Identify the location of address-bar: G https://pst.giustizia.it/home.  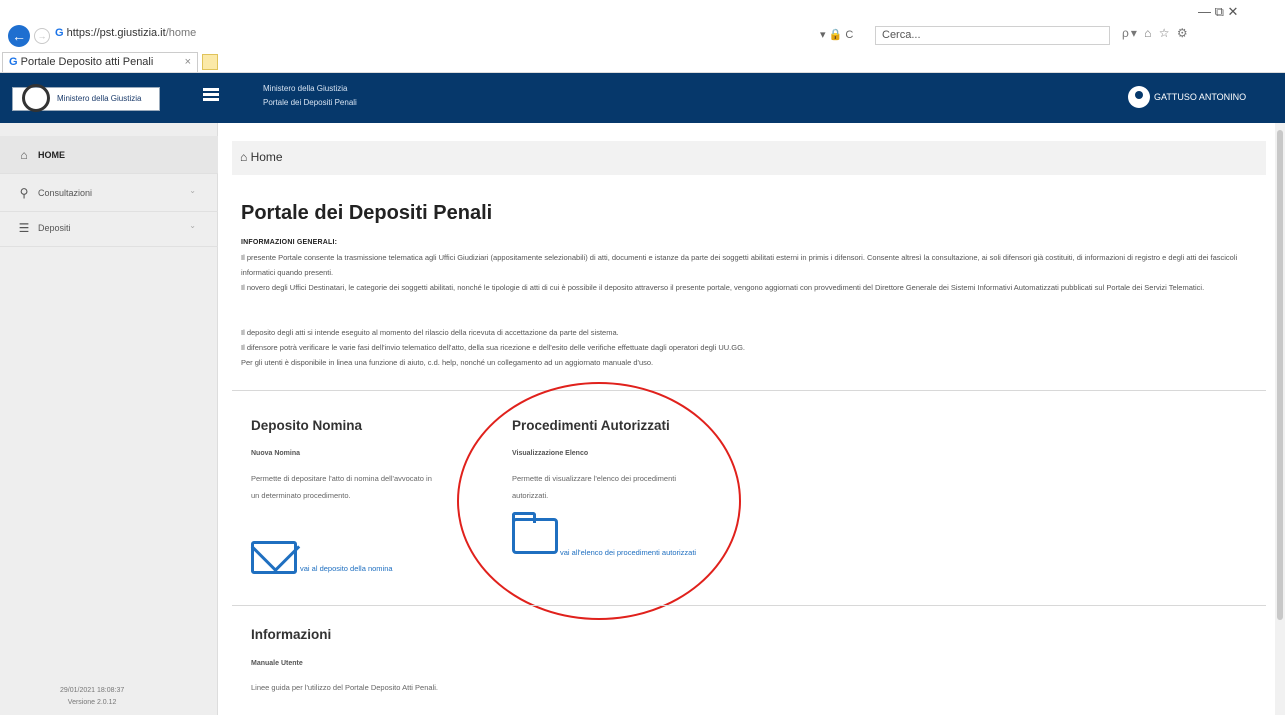
(155, 36).